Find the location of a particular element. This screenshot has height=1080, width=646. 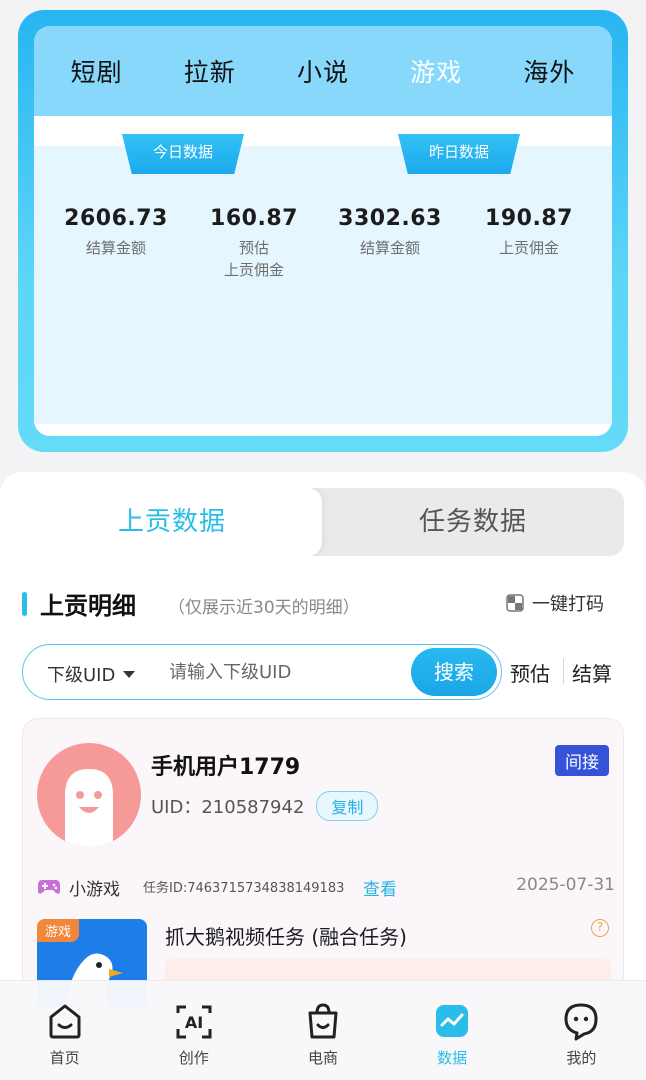

yesterday-data-badge: 昨日数据 is located at coordinates (459, 154).